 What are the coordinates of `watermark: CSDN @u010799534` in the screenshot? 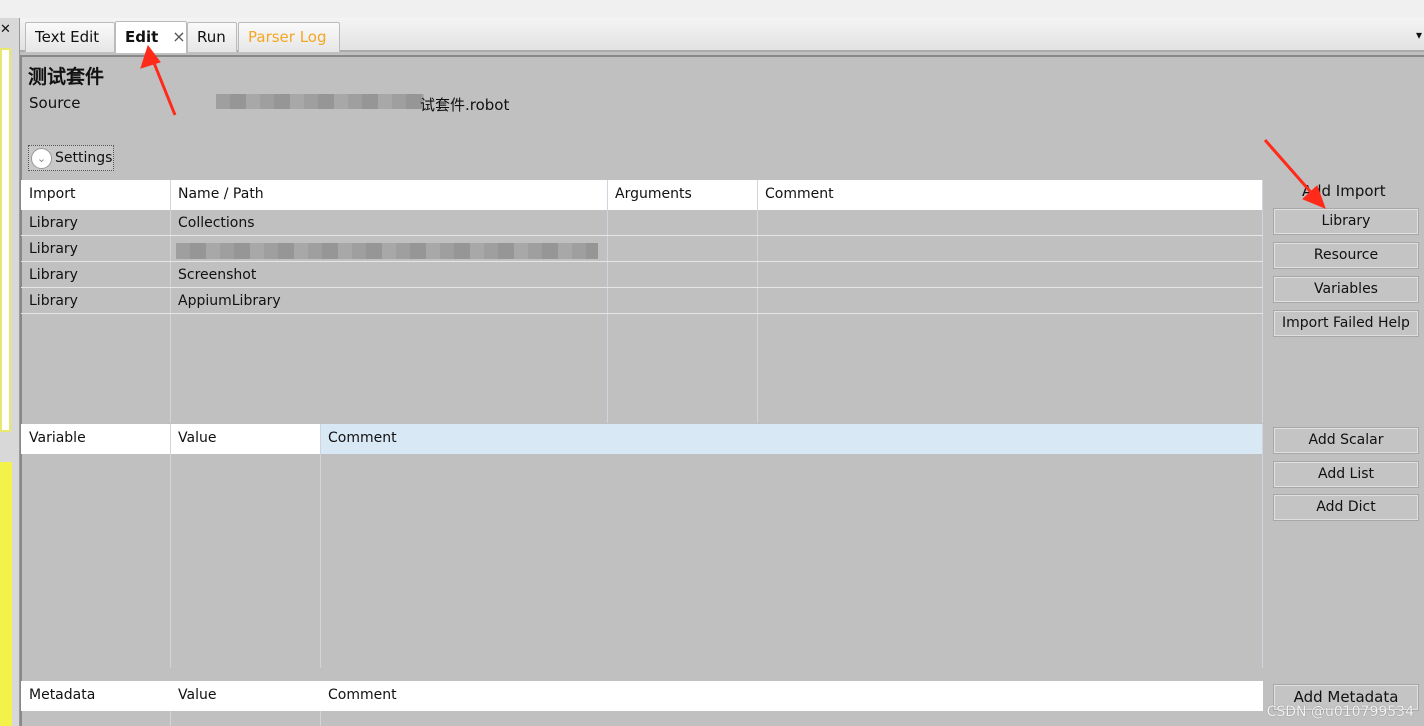 It's located at (1340, 712).